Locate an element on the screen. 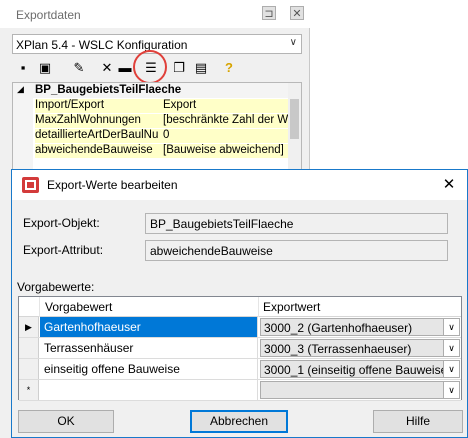  export-value-cell: 3000_3 (Terrassenhaeuser) ∨ is located at coordinates (360, 348).